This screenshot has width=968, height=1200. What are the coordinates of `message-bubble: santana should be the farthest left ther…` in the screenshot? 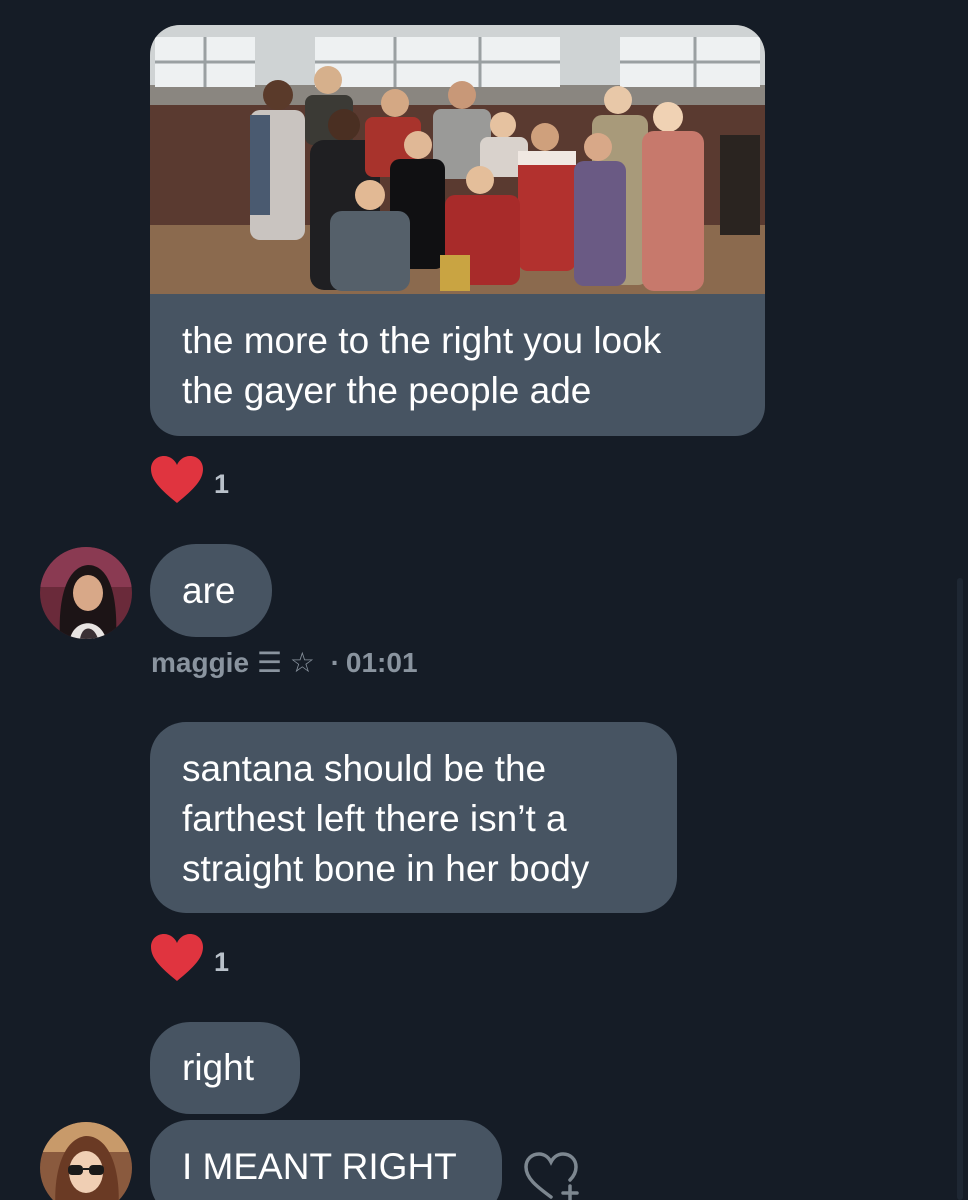 It's located at (413, 817).